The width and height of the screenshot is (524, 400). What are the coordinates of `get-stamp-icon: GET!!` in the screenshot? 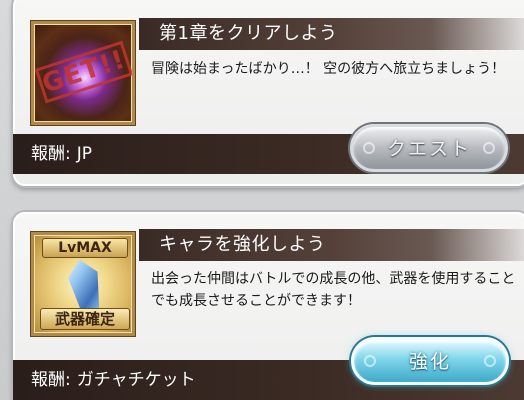 It's located at (83, 72).